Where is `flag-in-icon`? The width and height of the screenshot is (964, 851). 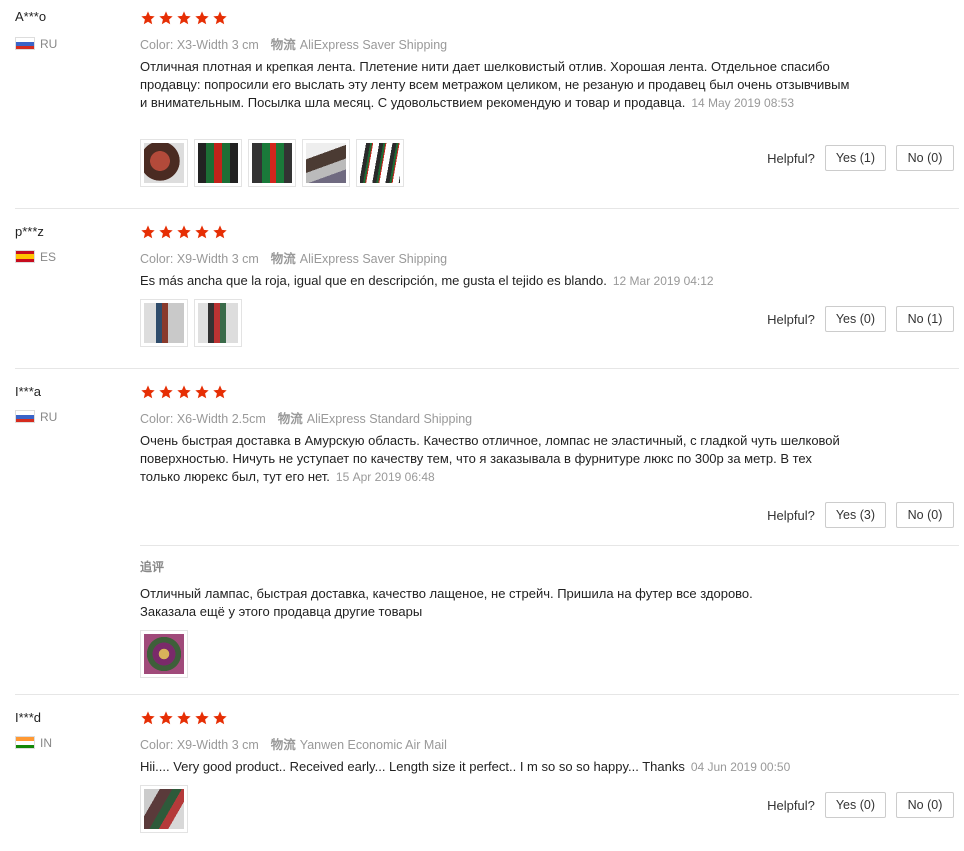
flag-in-icon is located at coordinates (25, 742).